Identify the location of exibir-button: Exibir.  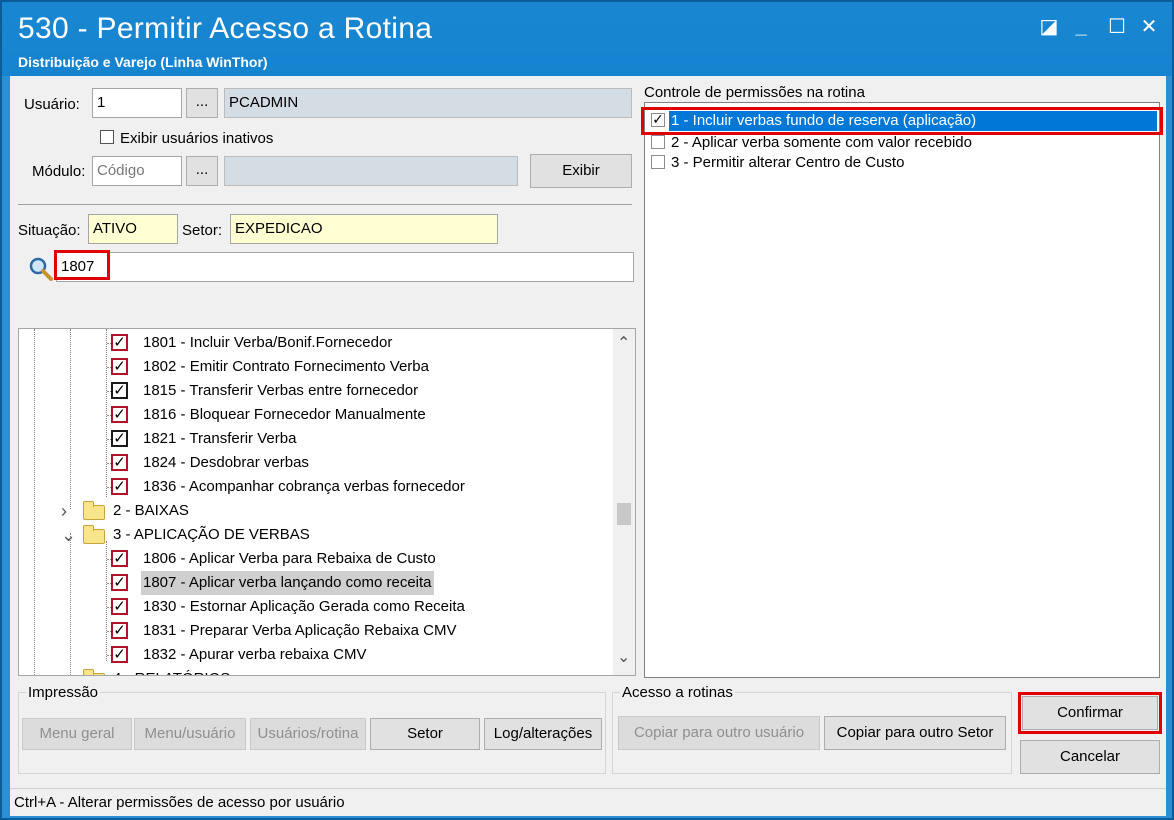
(581, 171).